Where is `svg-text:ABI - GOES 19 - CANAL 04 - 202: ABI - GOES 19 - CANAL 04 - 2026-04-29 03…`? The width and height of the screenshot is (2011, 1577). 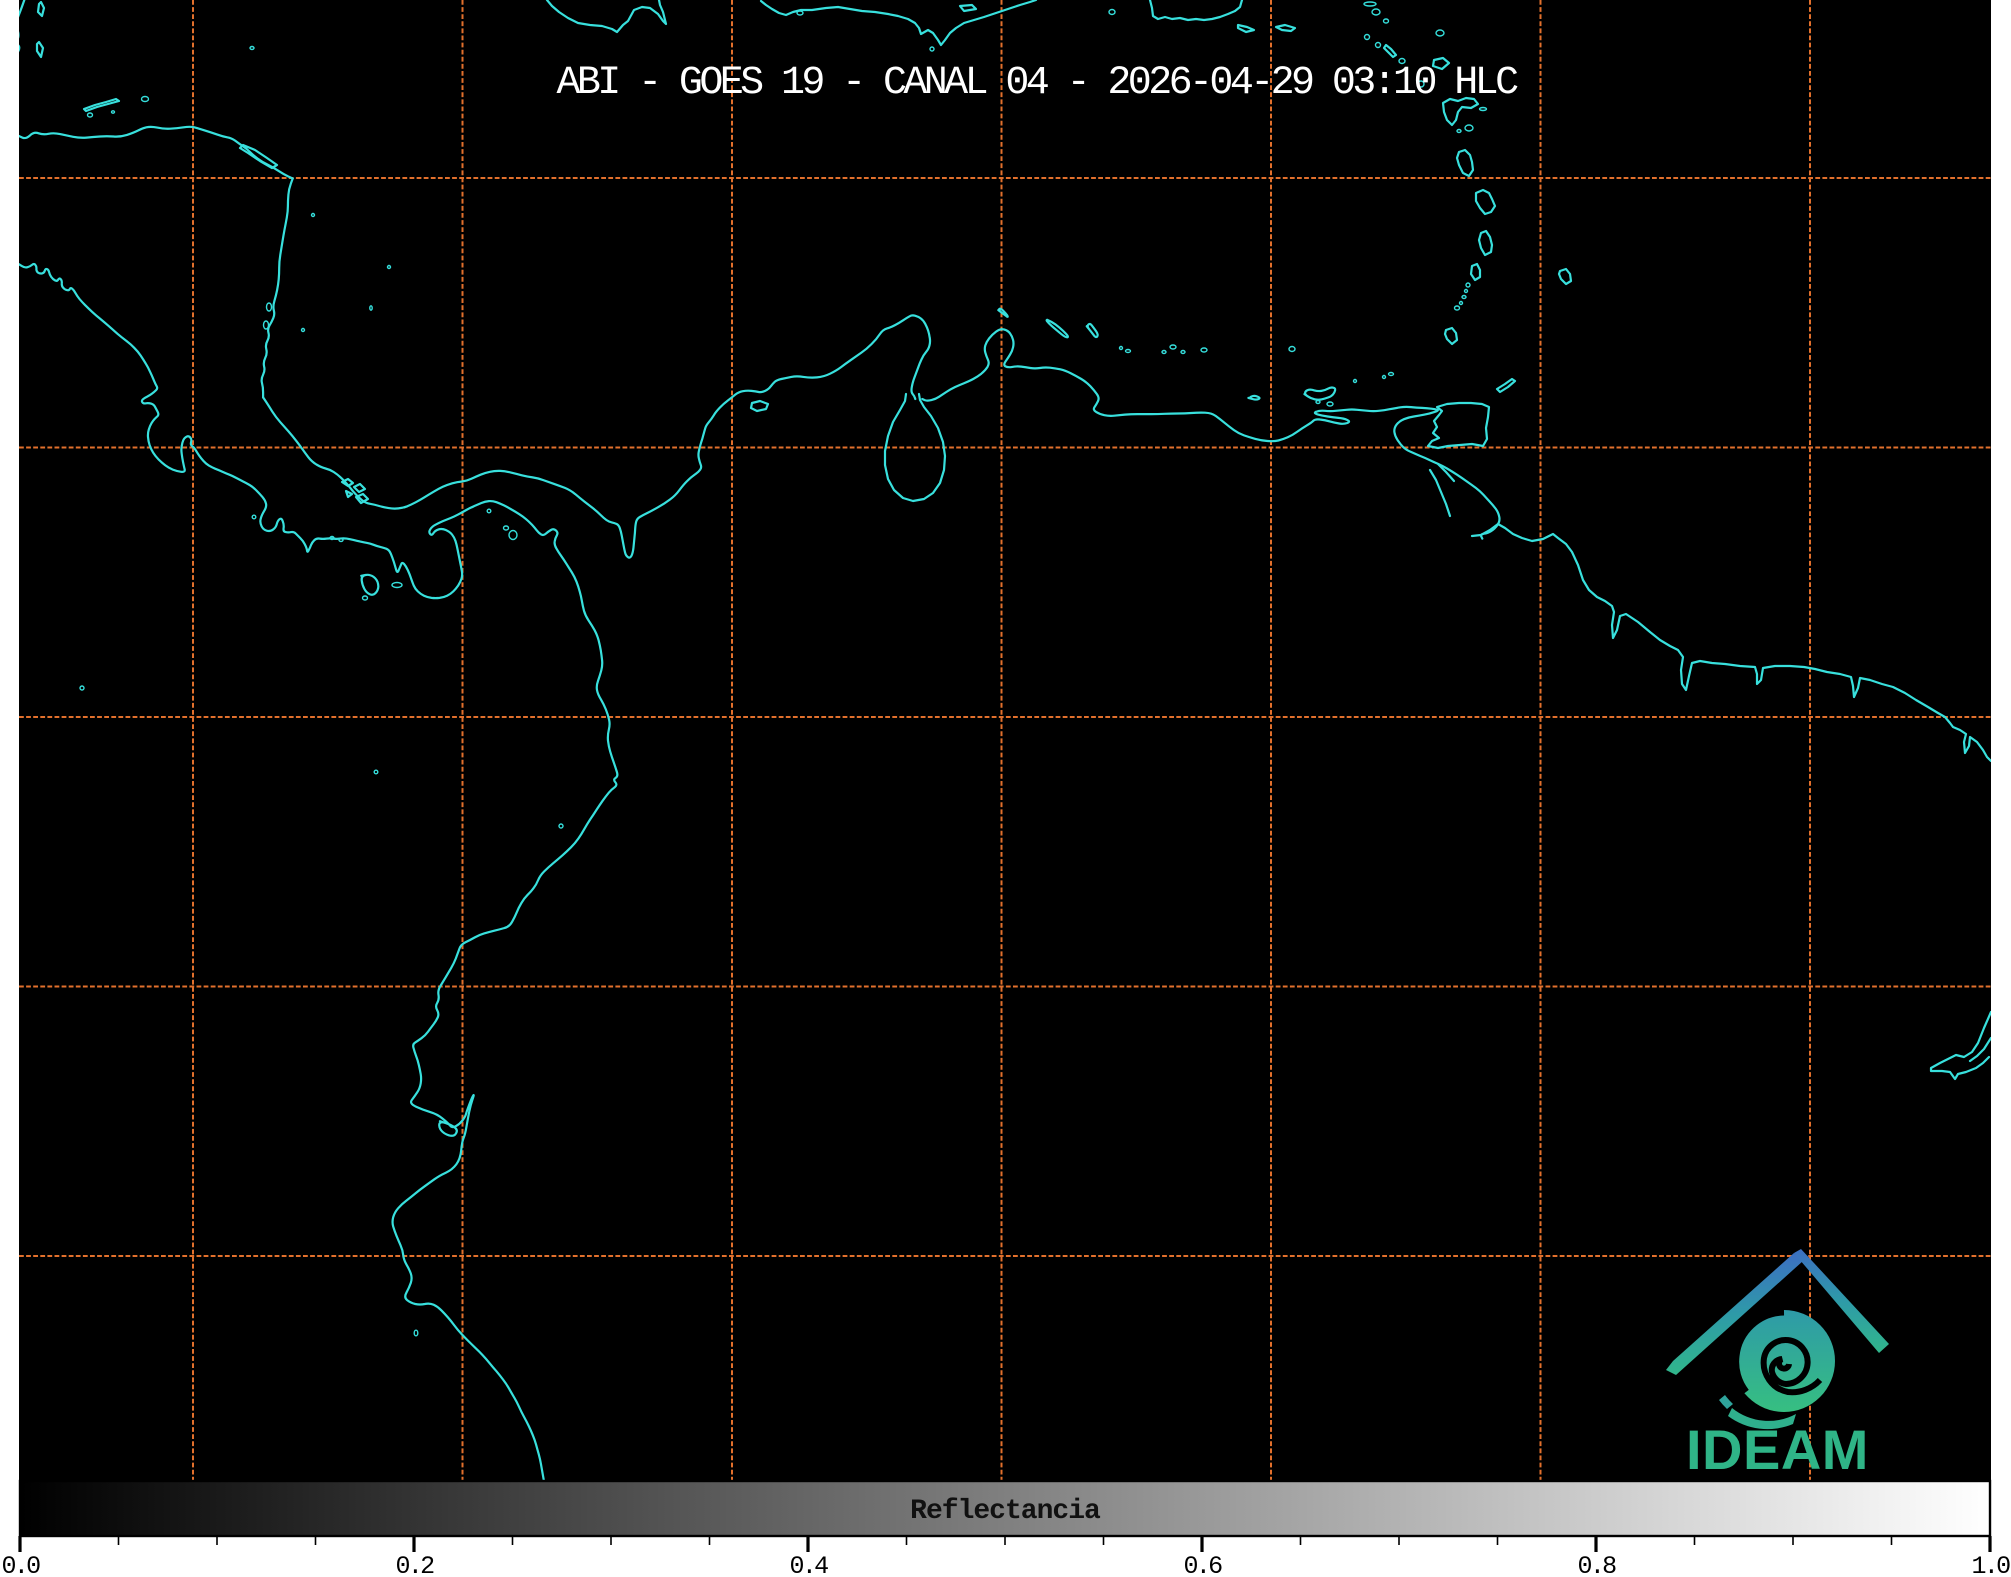 svg-text:ABI - GOES 19 - CANAL 04 - 202: ABI - GOES 19 - CANAL 04 - 2026-04-29 03… is located at coordinates (1038, 83).